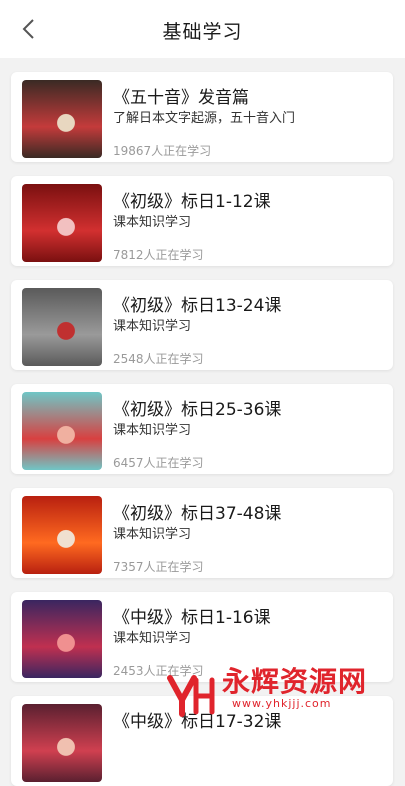 The image size is (405, 786). I want to click on course-card: 《初级》标日13-24课课本知识学习 2548人正在学习, so click(202, 325).